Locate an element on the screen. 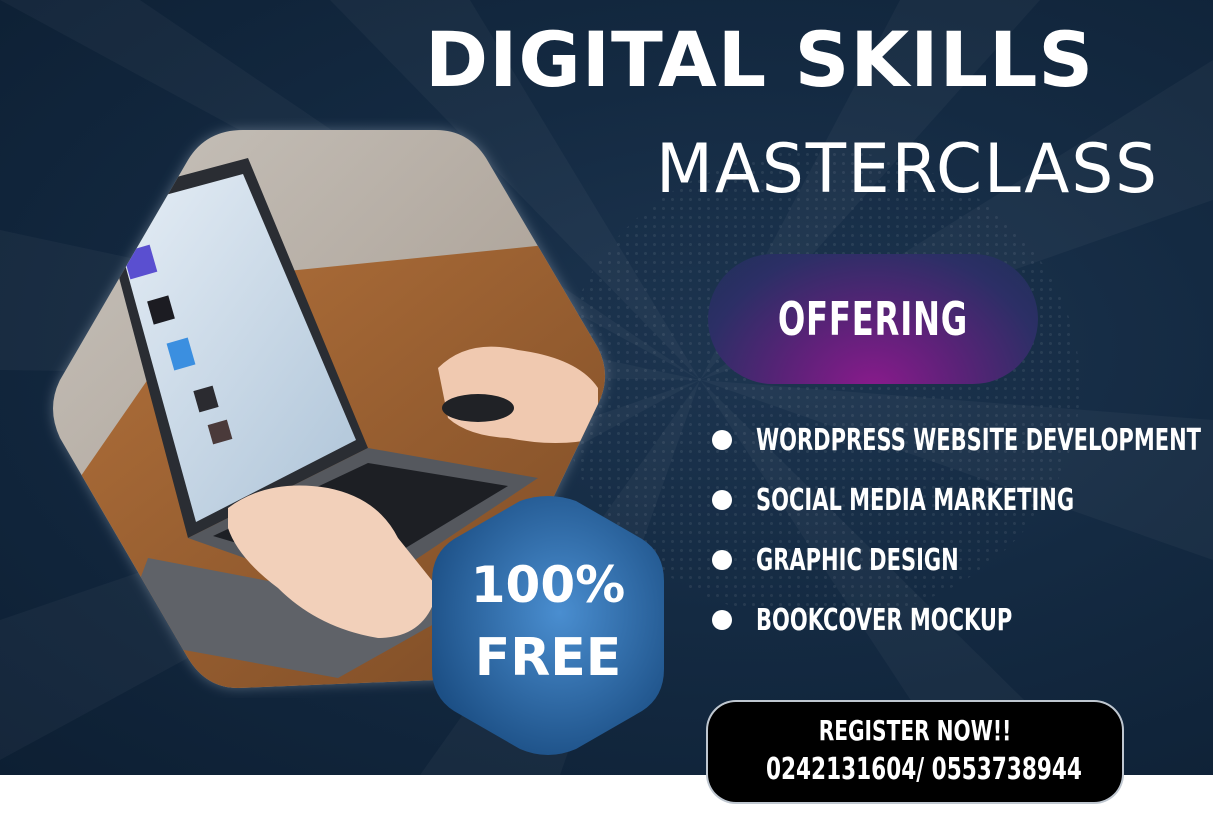 This screenshot has width=1213, height=826. list-item-text: SOCIAL MEDIA MARKETING is located at coordinates (915, 500).